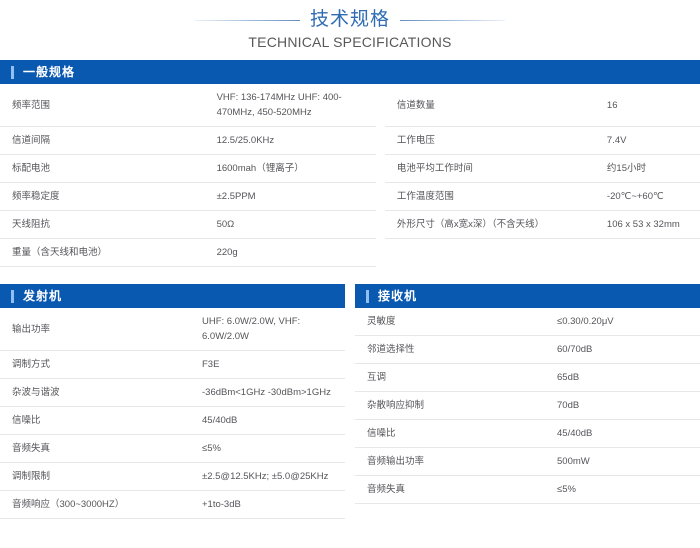  I want to click on spec-value: ±2.5@12.5KHz; ±5.0@25KHz, so click(265, 476).